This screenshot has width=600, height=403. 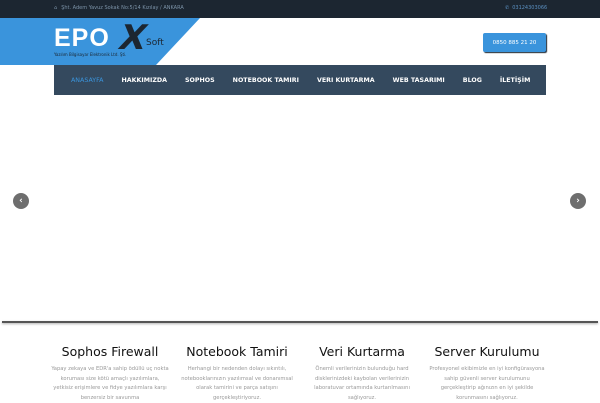 I want to click on nav-notebook-tamiri: NOTEBOOK TAMIRI, so click(x=266, y=80).